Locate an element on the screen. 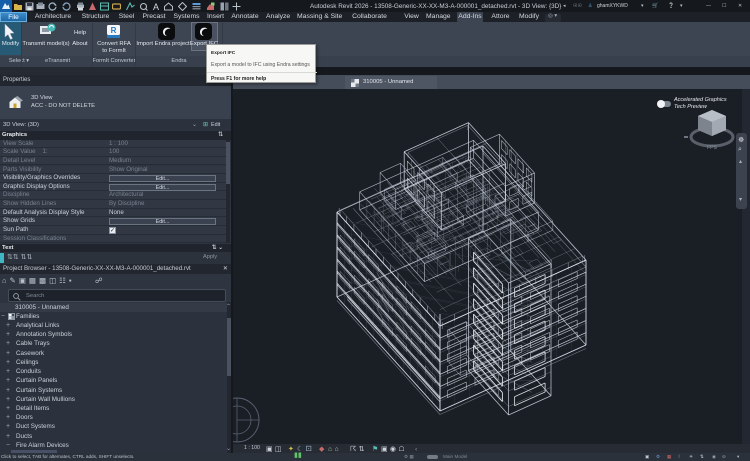 The height and width of the screenshot is (461, 750). svg-text: R is located at coordinates (114, 30).